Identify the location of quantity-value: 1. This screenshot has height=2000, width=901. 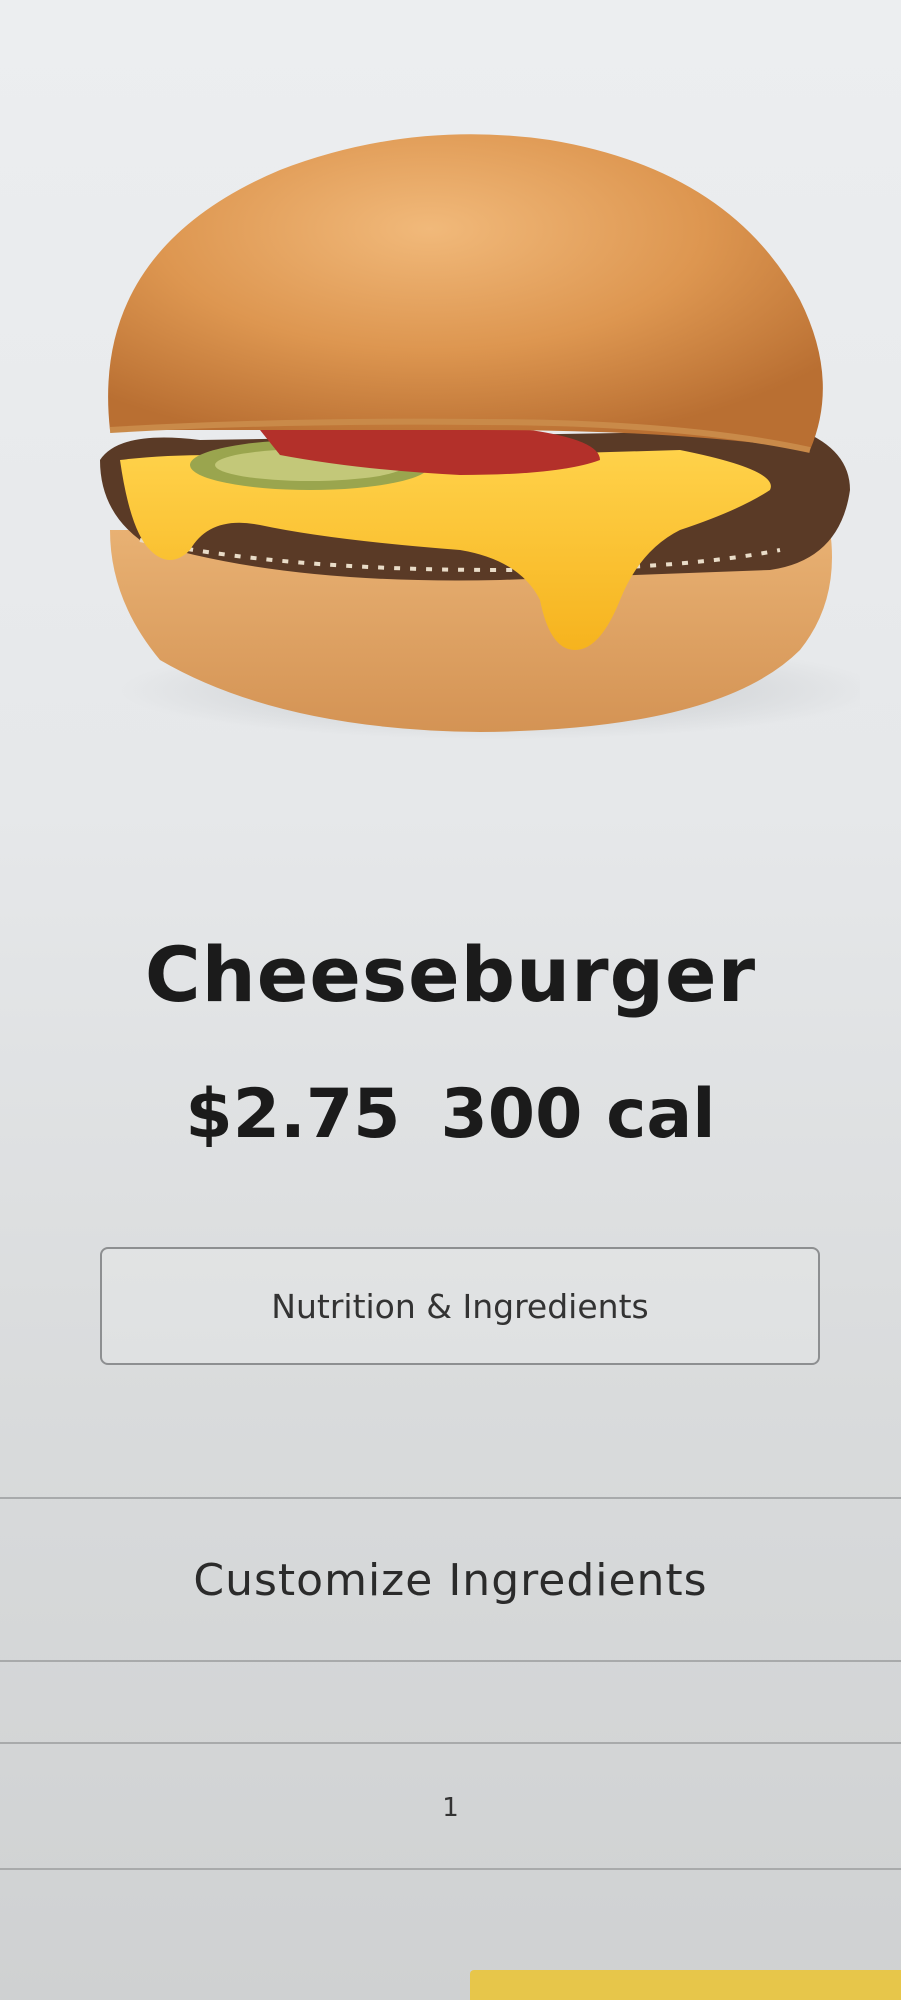
(450, 1807).